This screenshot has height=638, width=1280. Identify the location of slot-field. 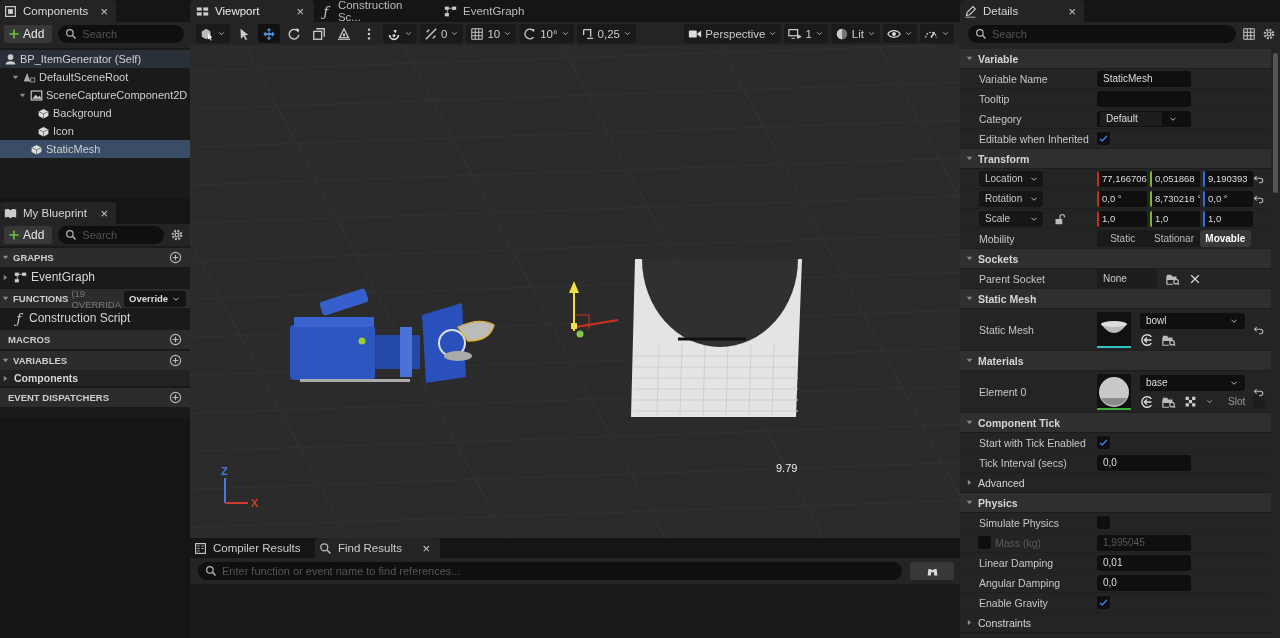
(1259, 401).